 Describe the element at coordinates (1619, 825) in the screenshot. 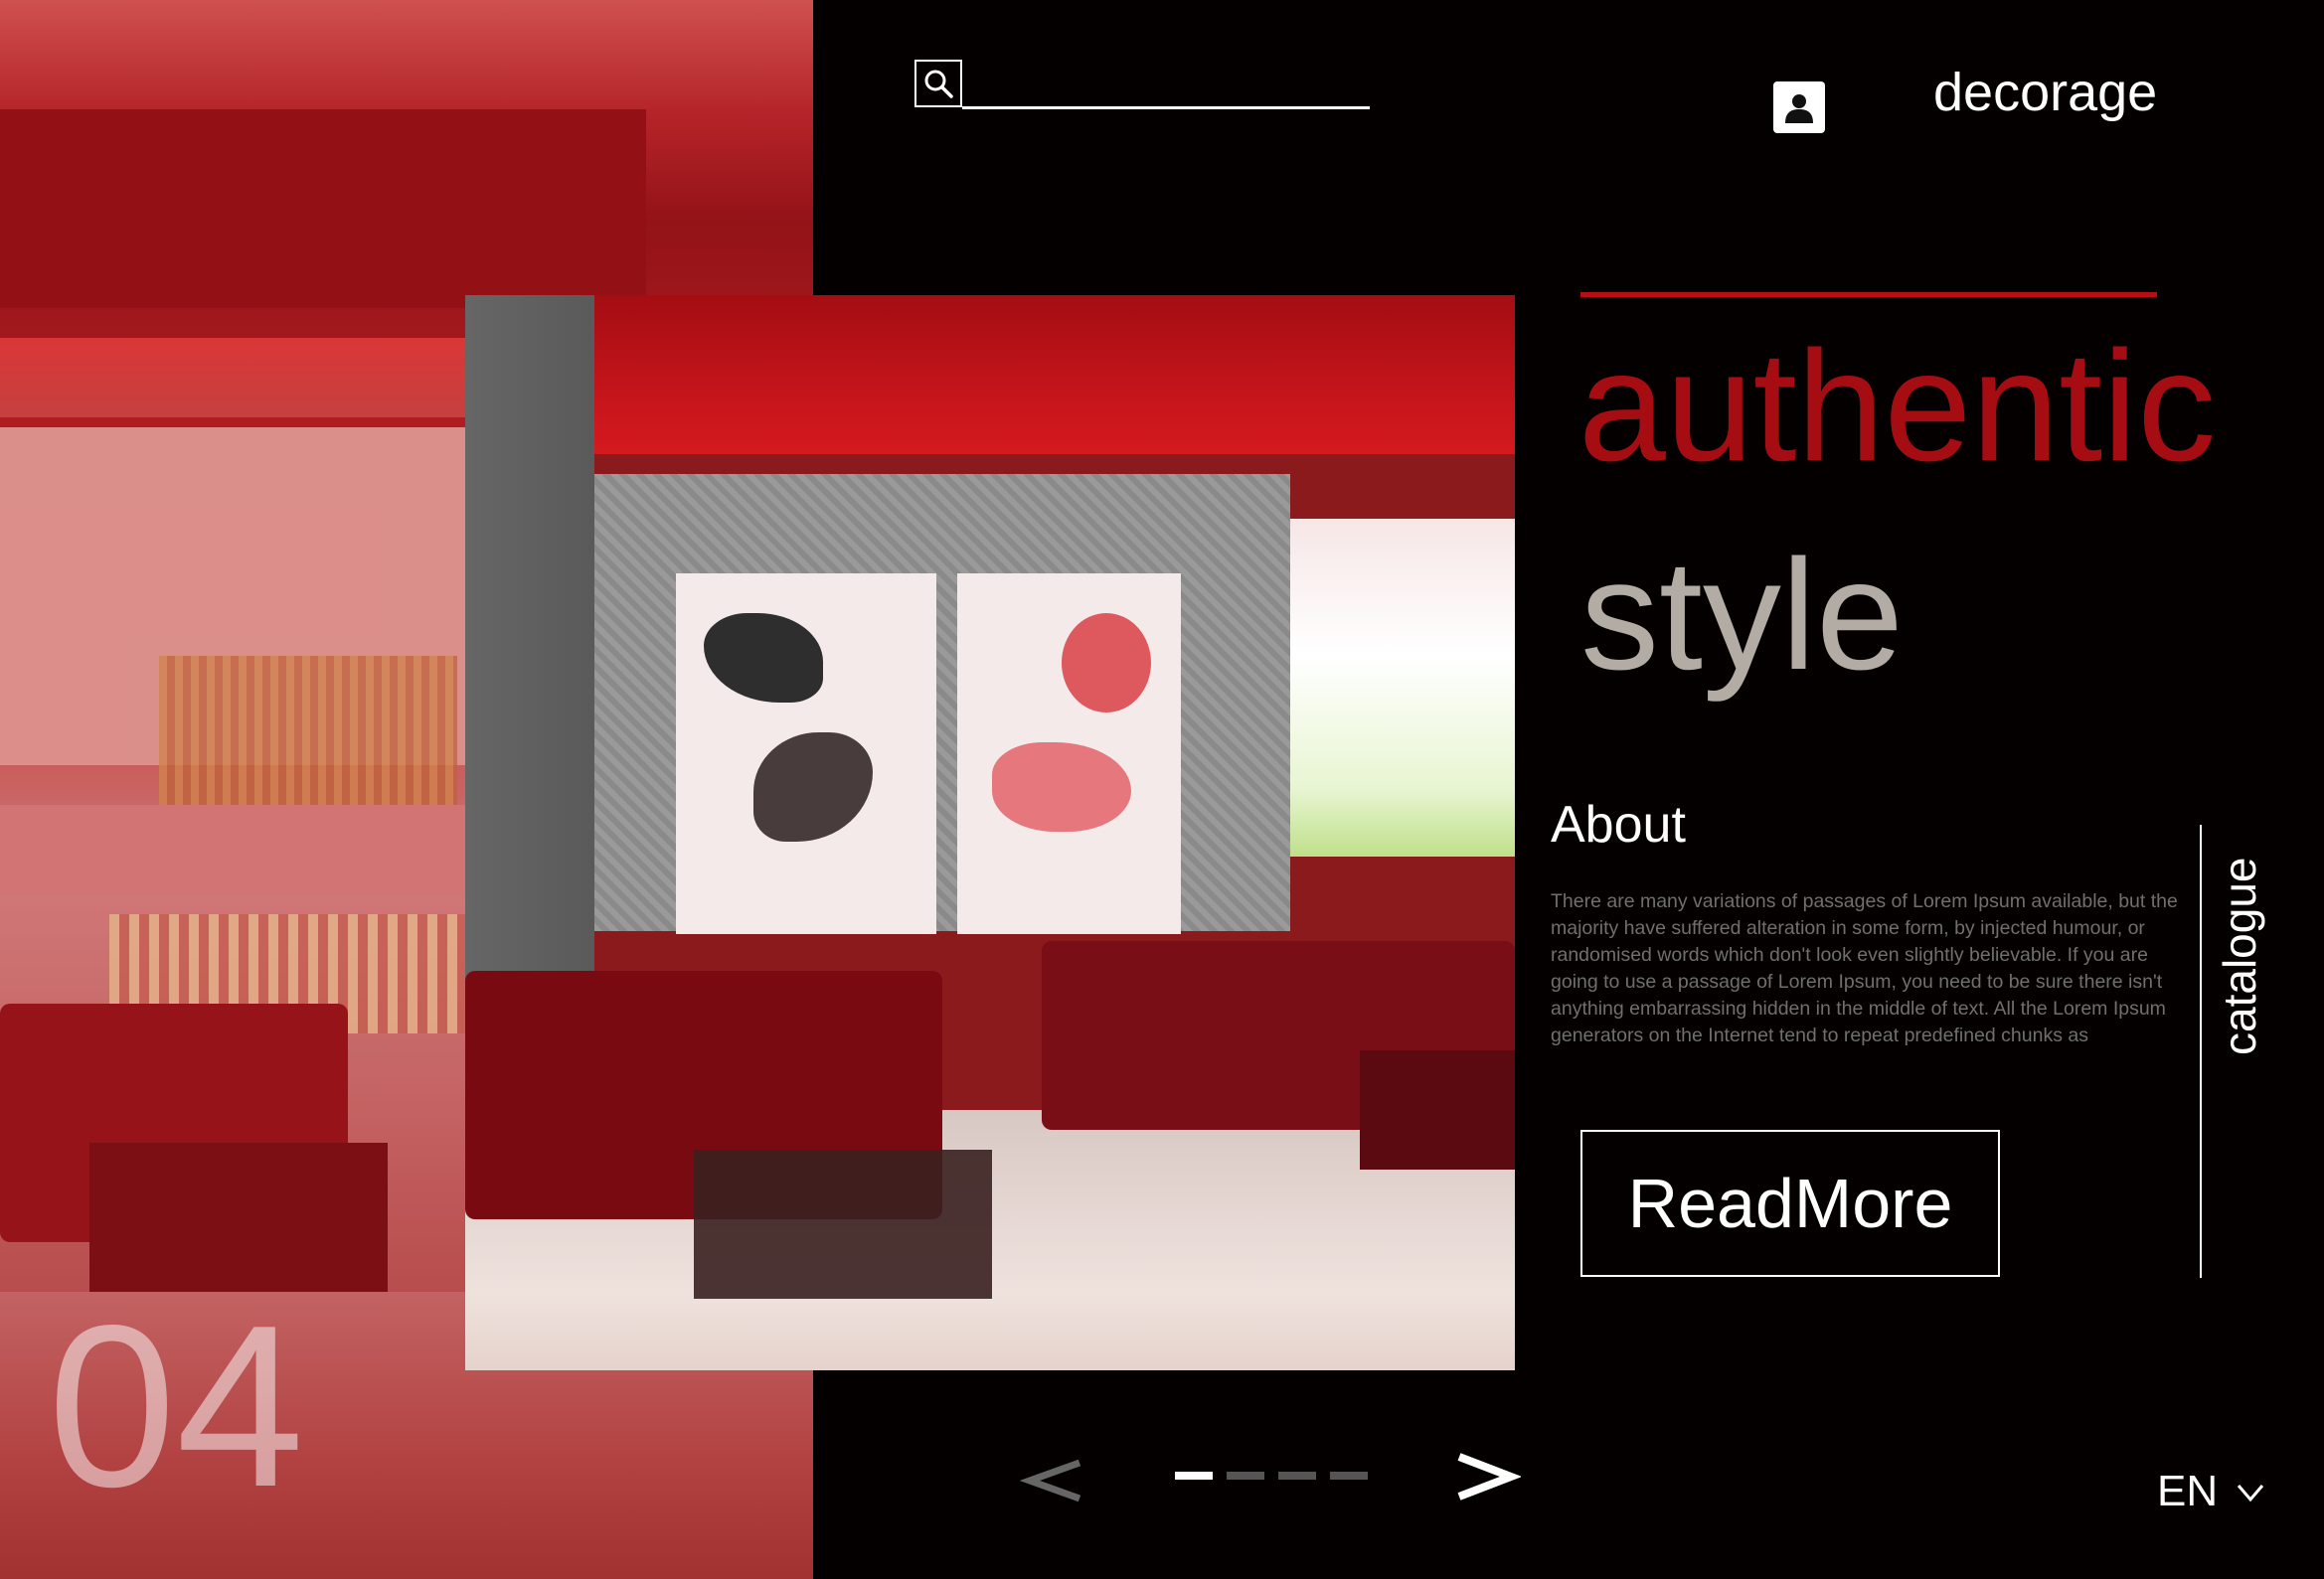

I see `about-heading: About` at that location.